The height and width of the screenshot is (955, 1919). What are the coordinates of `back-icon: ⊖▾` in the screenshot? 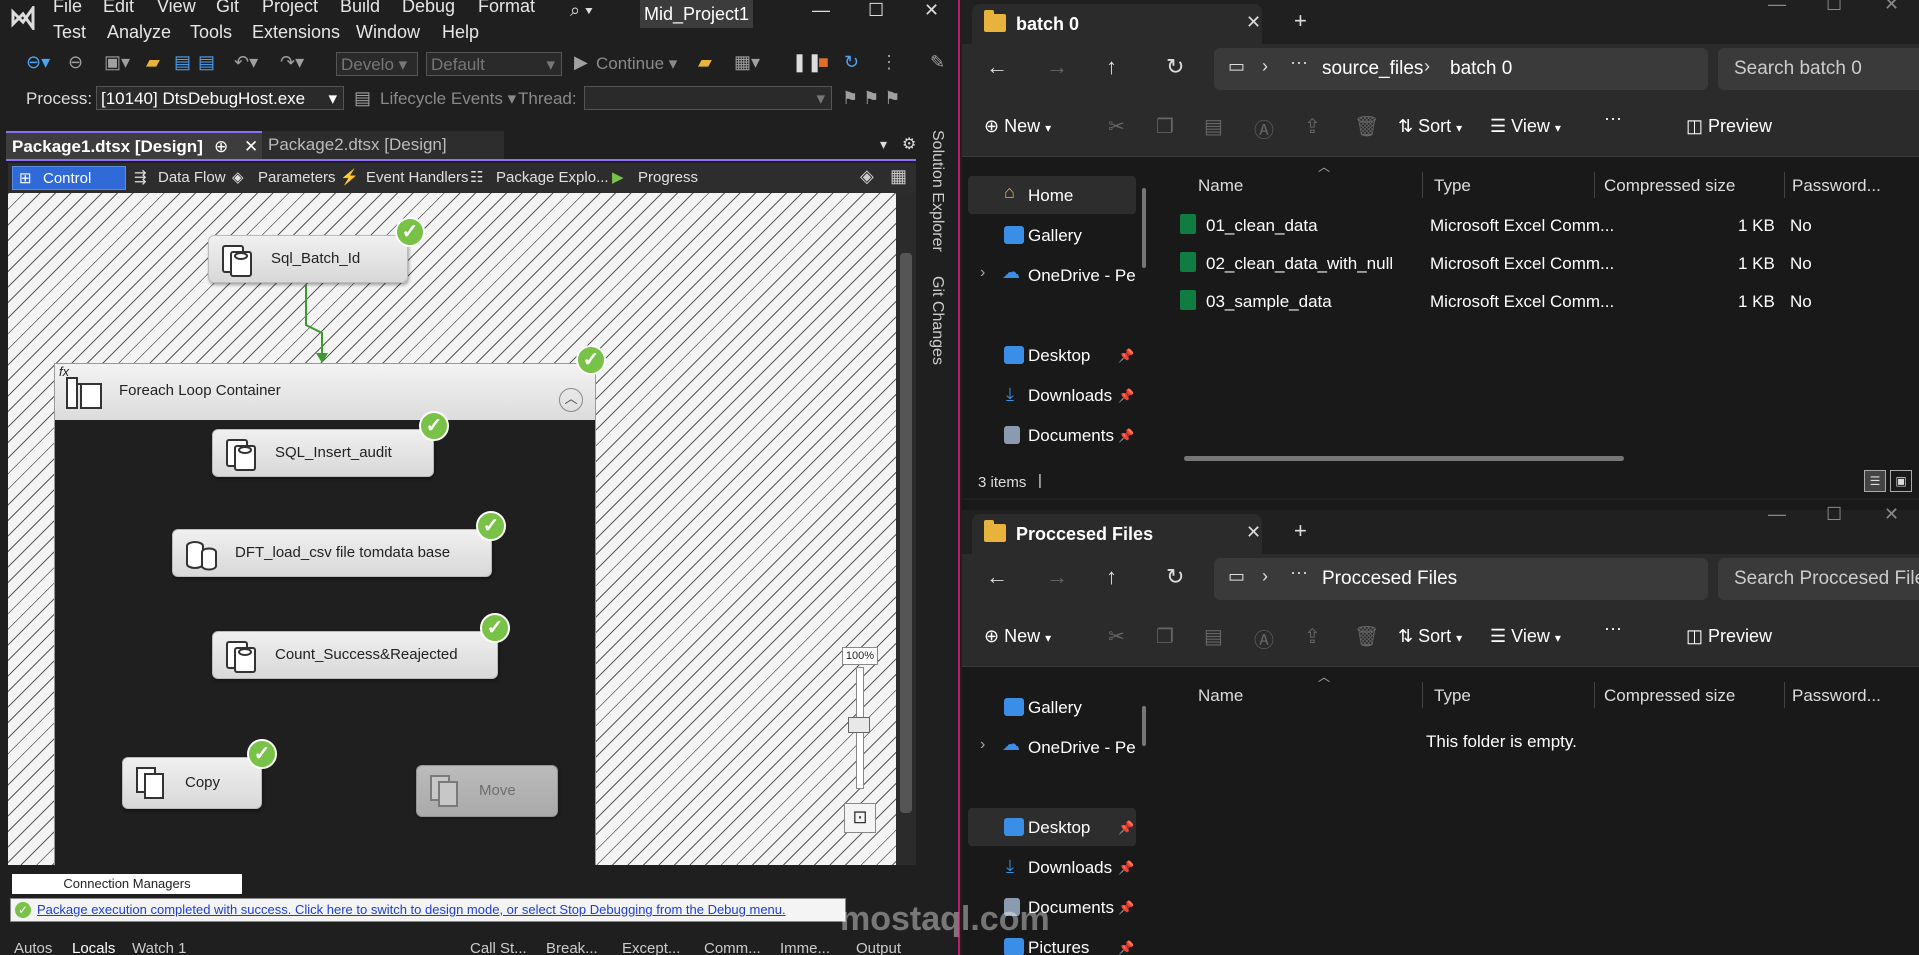 It's located at (38, 62).